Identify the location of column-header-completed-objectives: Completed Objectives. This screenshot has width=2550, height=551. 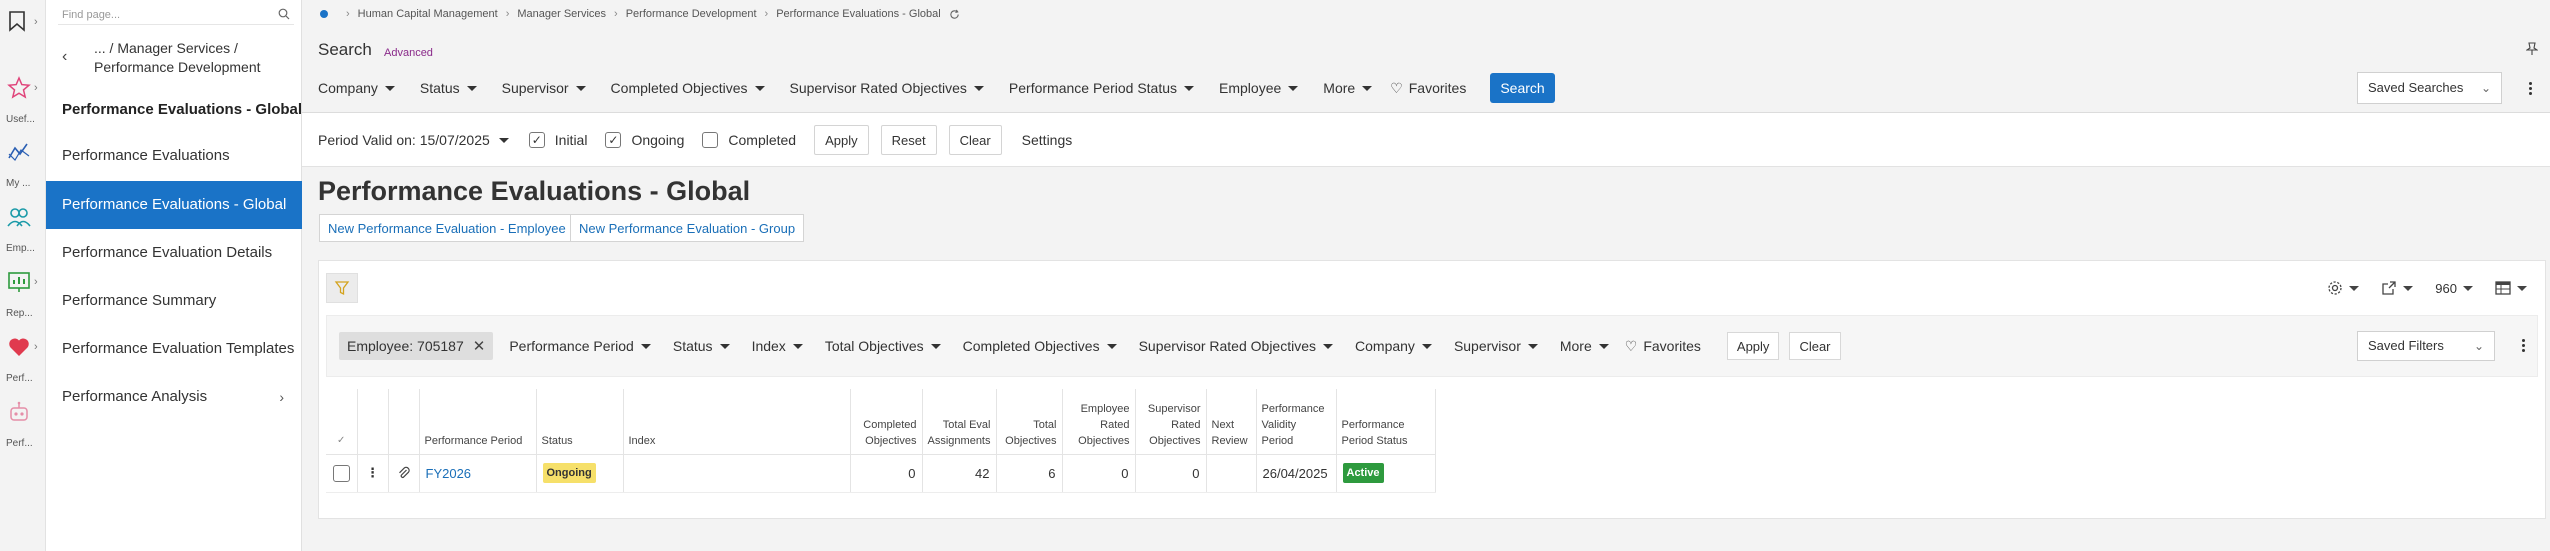
(886, 422).